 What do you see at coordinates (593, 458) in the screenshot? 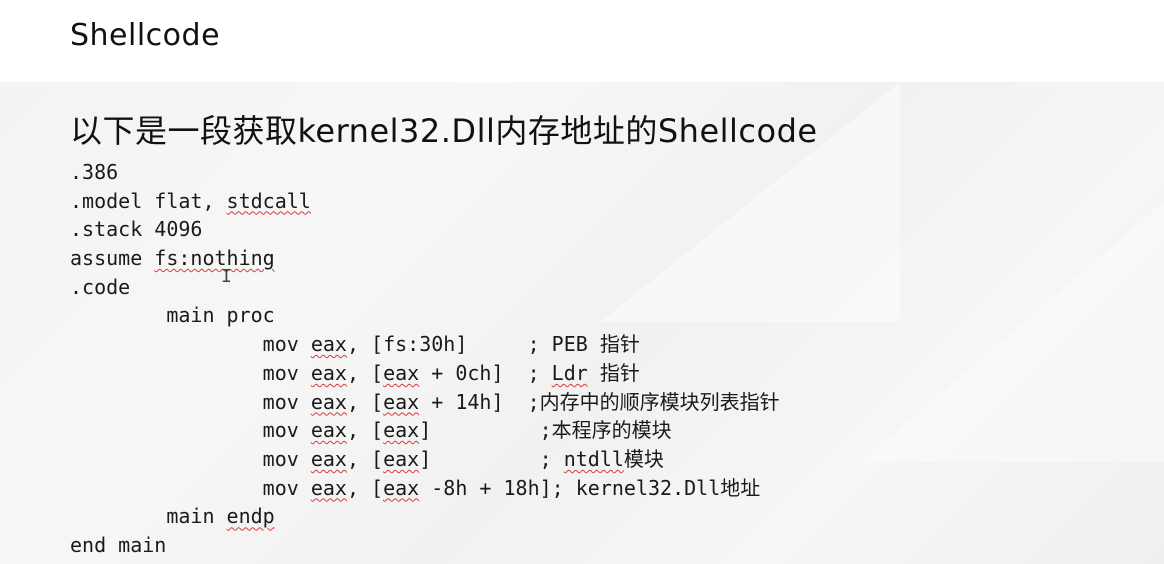
I see `spellcheck-flagged-token: ntdll` at bounding box center [593, 458].